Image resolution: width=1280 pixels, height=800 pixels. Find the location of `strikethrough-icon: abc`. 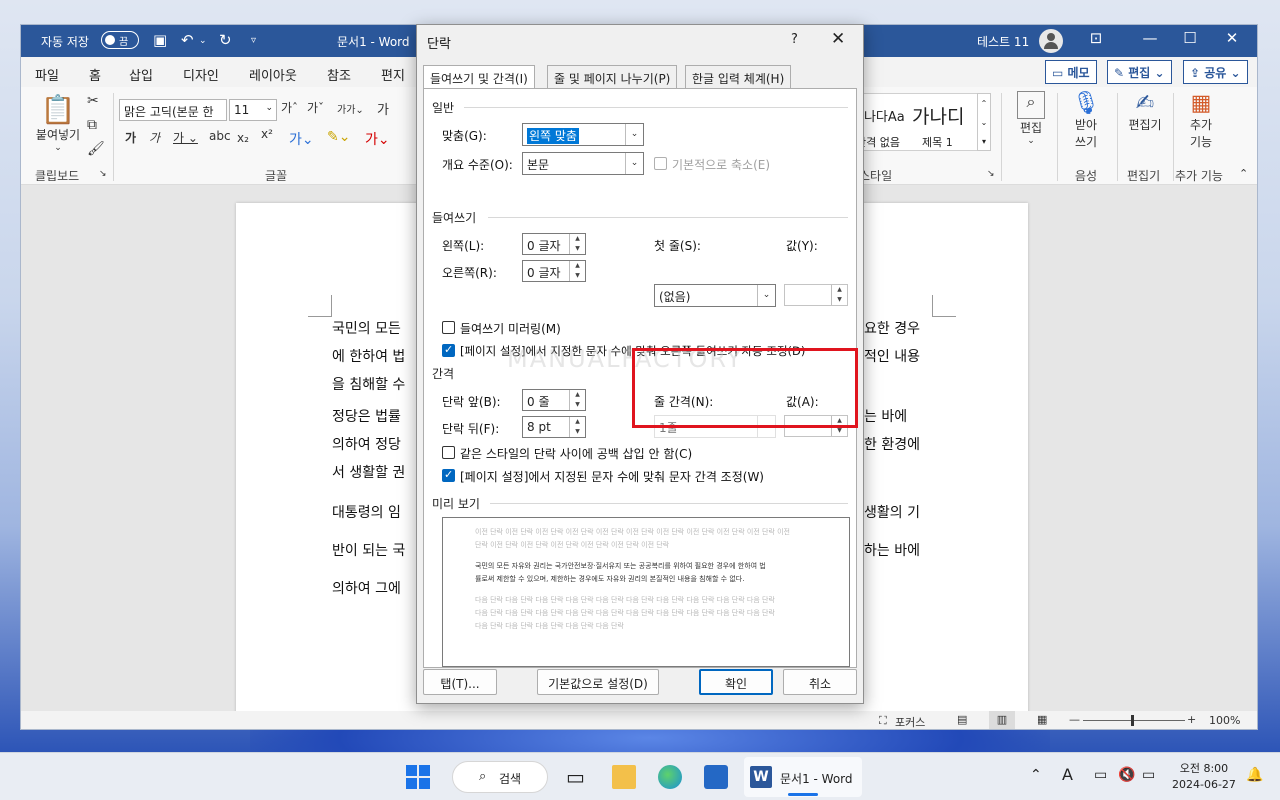

strikethrough-icon: abc is located at coordinates (220, 136).